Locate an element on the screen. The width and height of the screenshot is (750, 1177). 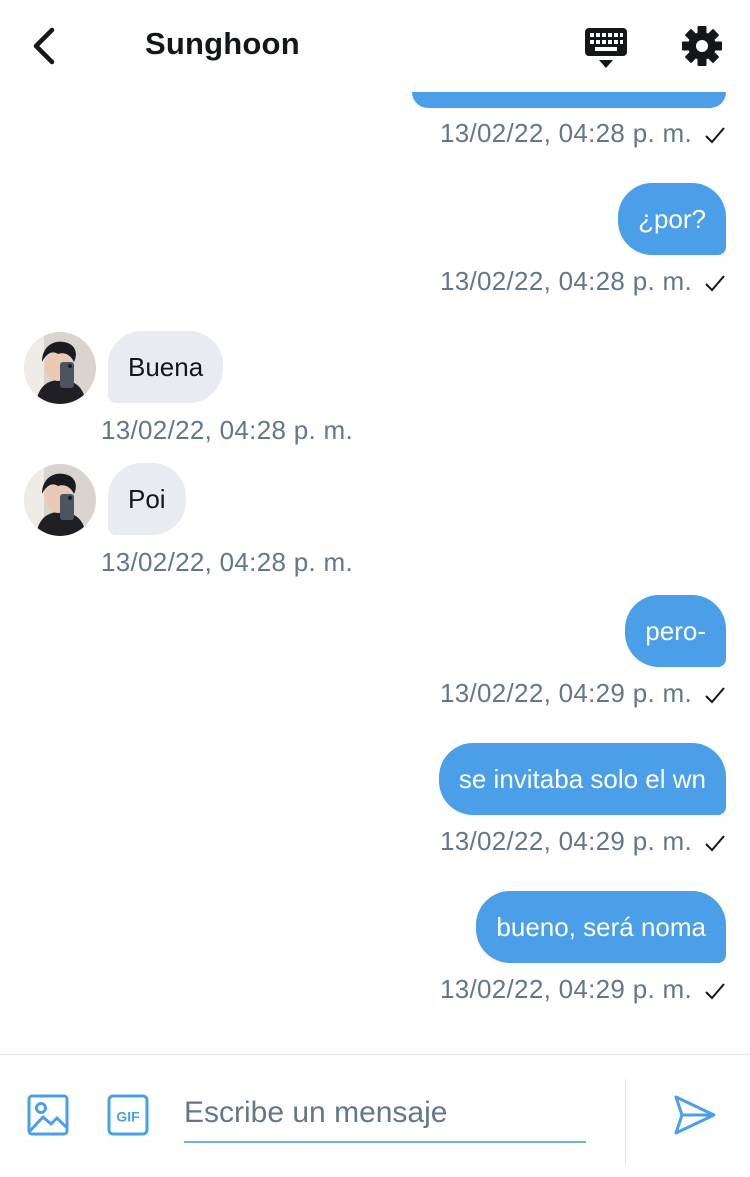
attach-image-button is located at coordinates (48, 1115).